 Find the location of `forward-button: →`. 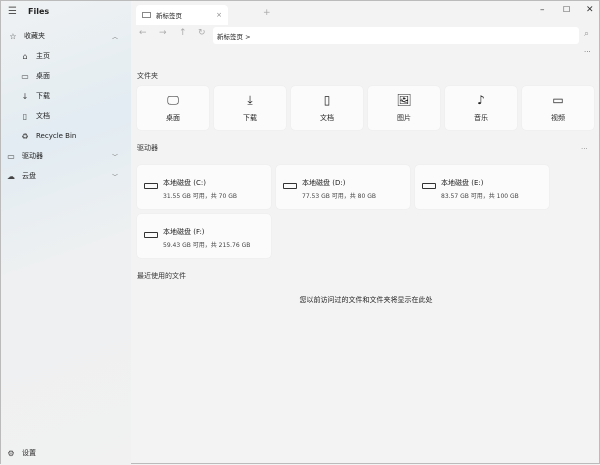

forward-button: → is located at coordinates (163, 33).